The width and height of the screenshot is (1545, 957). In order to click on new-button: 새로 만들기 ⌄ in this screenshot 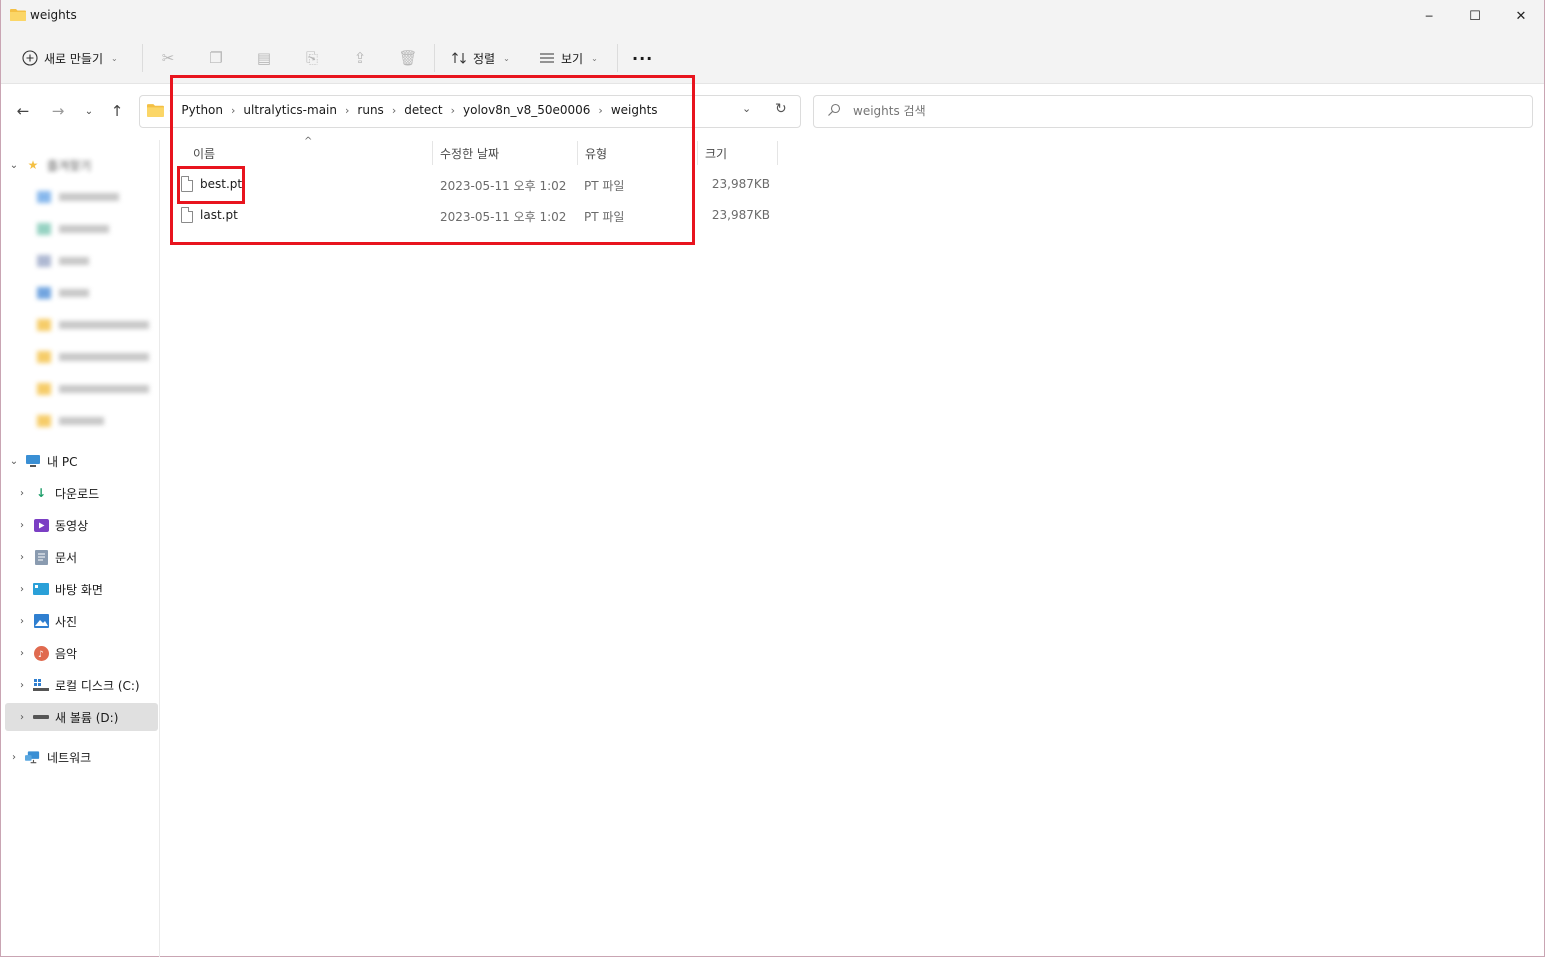, I will do `click(70, 58)`.